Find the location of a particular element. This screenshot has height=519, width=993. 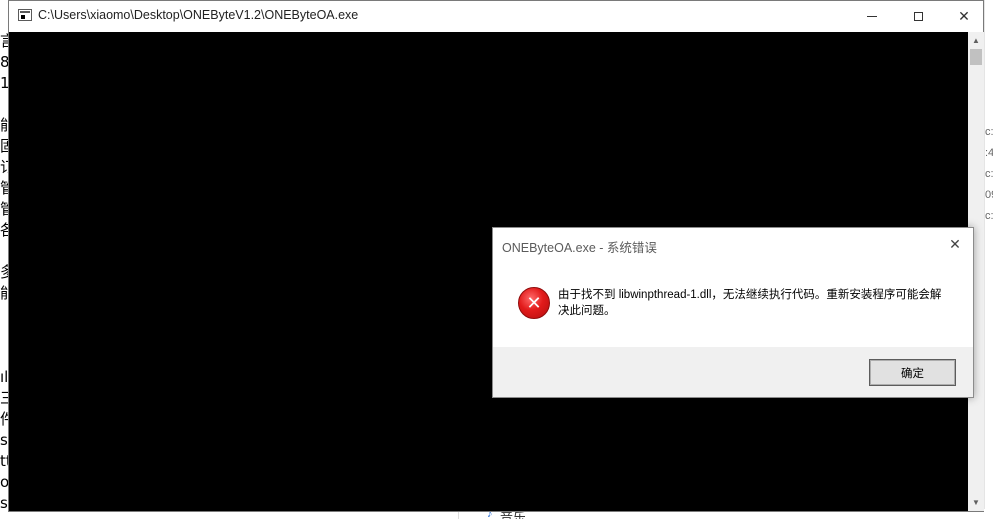

background-right-text: c:3 is located at coordinates (989, 174).